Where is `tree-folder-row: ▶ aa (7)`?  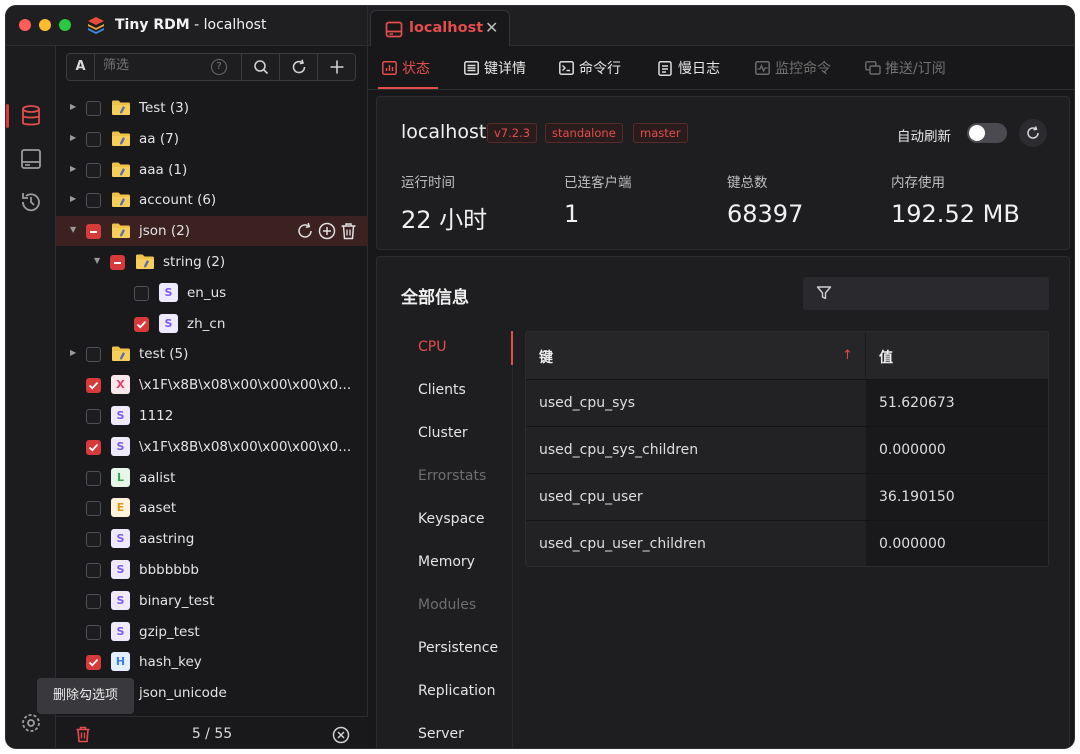
tree-folder-row: ▶ aa (7) is located at coordinates (212, 139).